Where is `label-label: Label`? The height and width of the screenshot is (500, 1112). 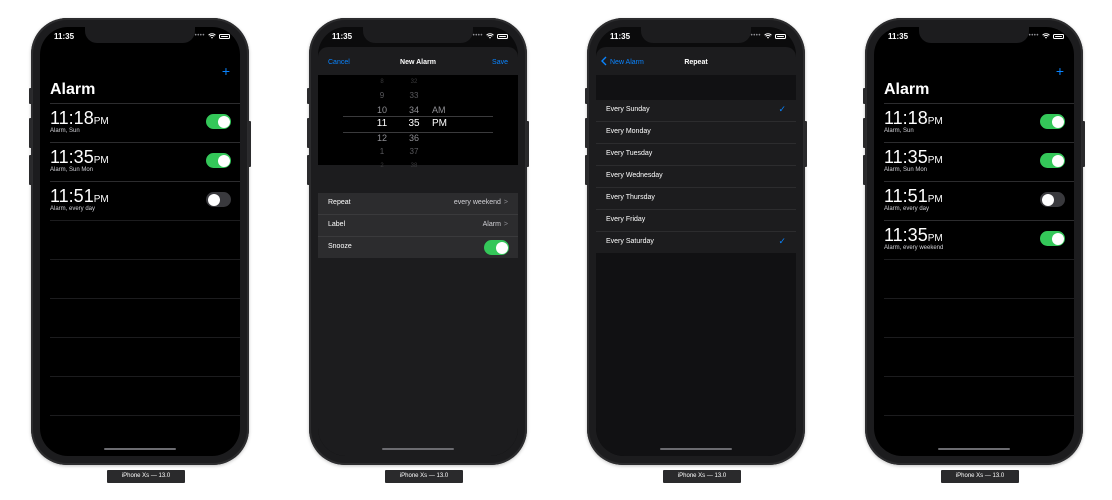
label-label: Label is located at coordinates (337, 224).